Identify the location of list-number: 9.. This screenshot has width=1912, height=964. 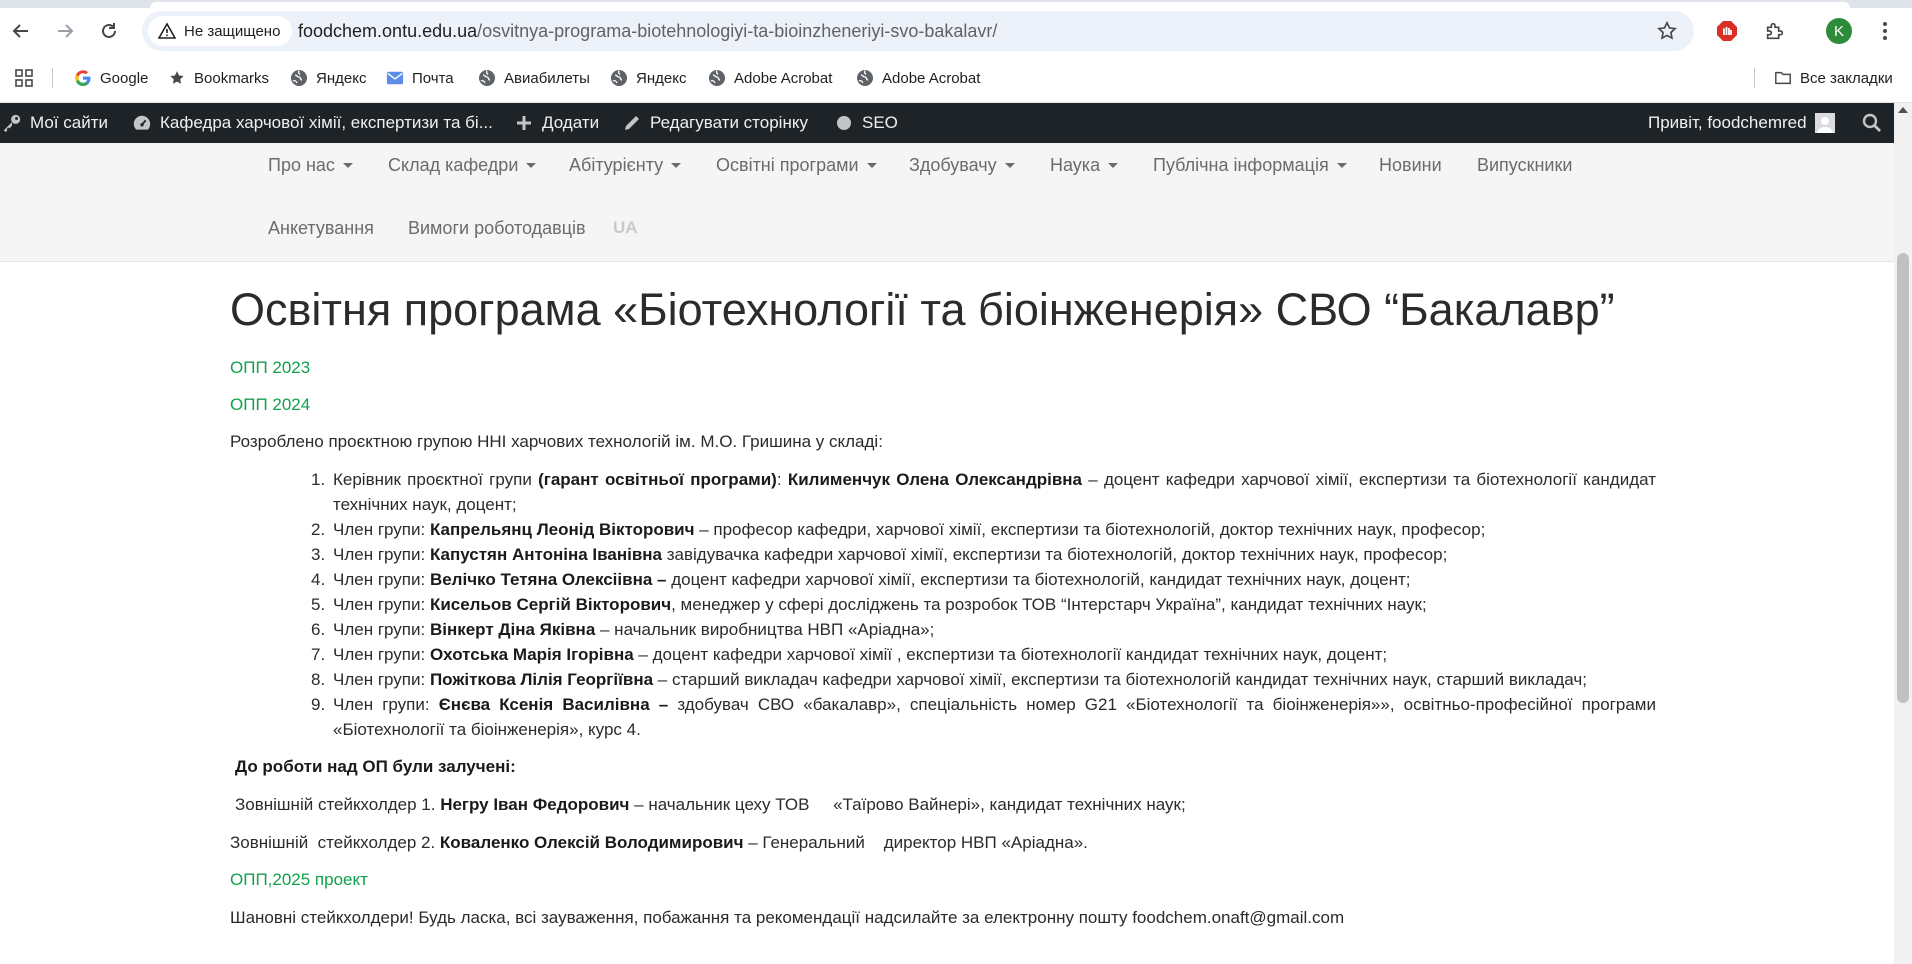
(318, 704).